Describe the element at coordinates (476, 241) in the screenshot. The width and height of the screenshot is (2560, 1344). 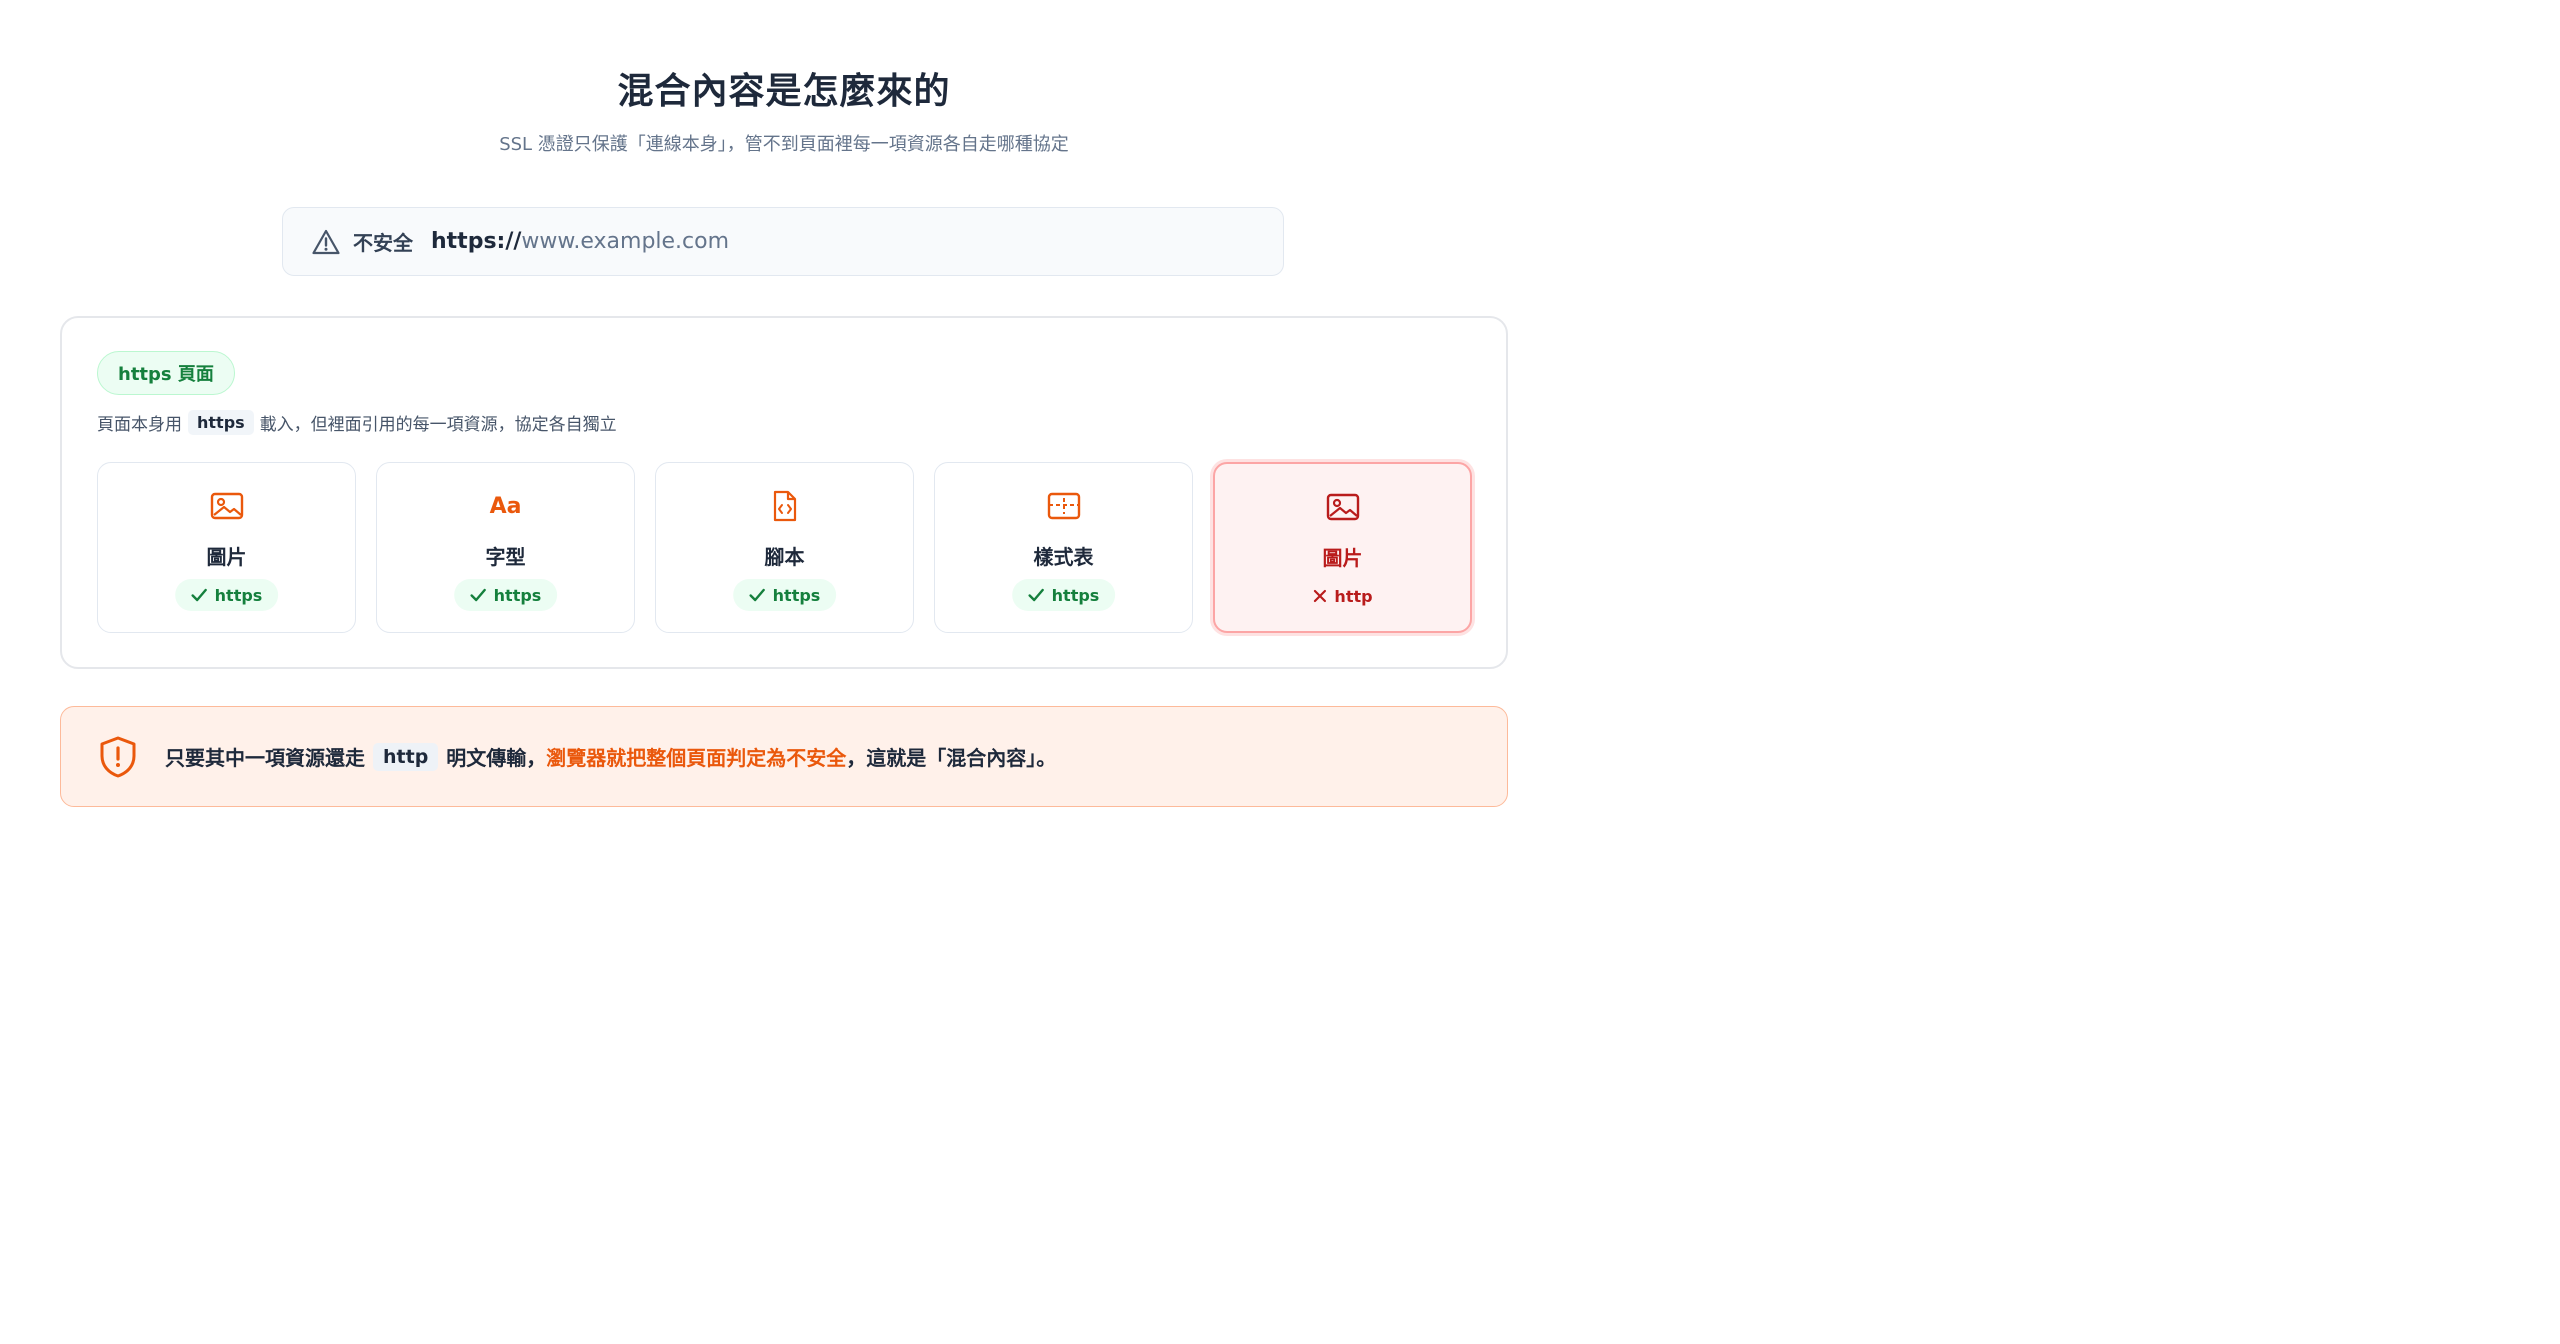
I see `url-scheme: https://` at that location.